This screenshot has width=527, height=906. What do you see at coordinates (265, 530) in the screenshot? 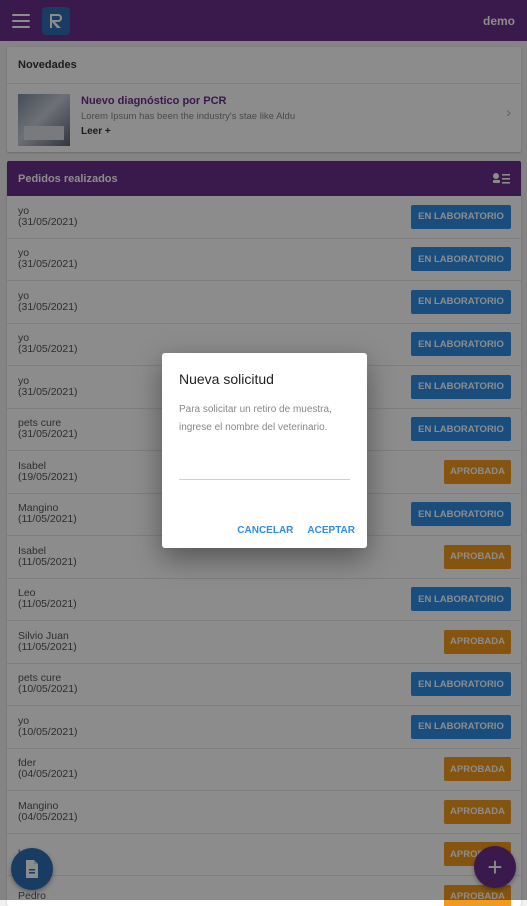
I see `cancel-button: CANCELAR` at bounding box center [265, 530].